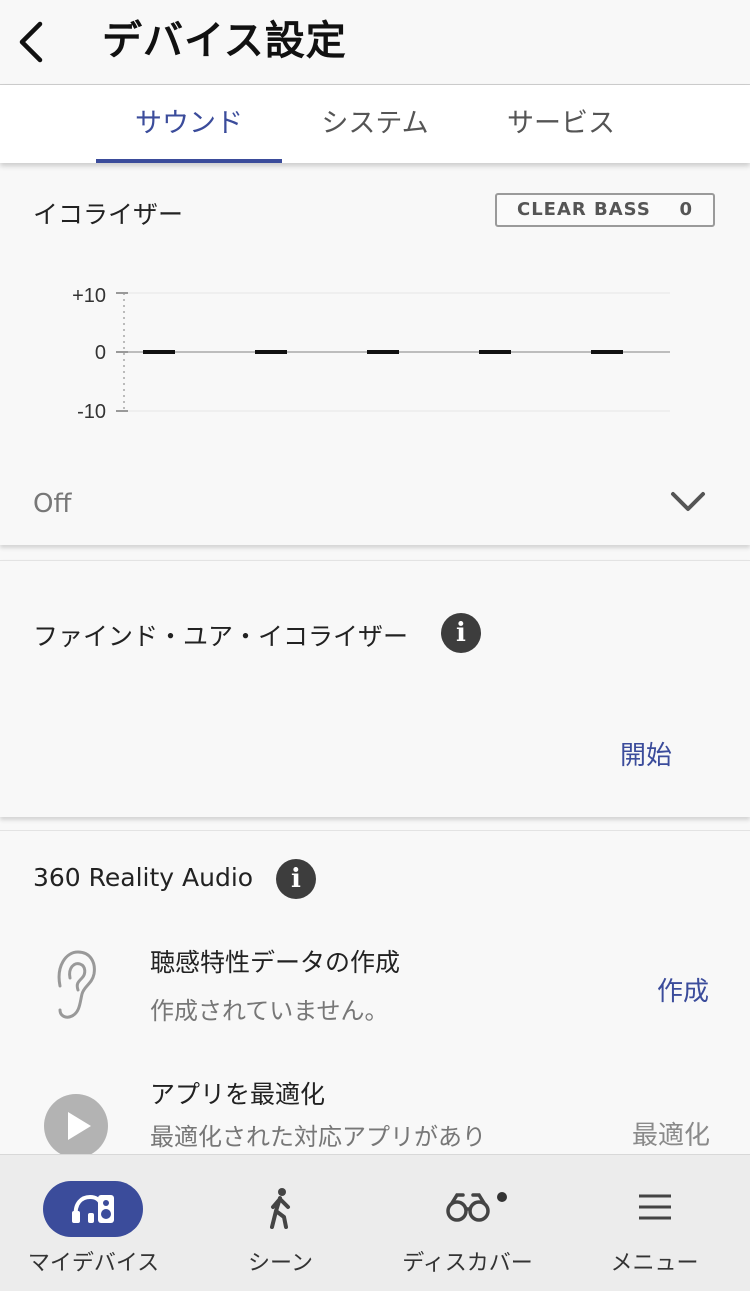 Image resolution: width=750 pixels, height=1291 pixels. Describe the element at coordinates (100, 353) in the screenshot. I see `eq-axis-mid-label: 0` at that location.